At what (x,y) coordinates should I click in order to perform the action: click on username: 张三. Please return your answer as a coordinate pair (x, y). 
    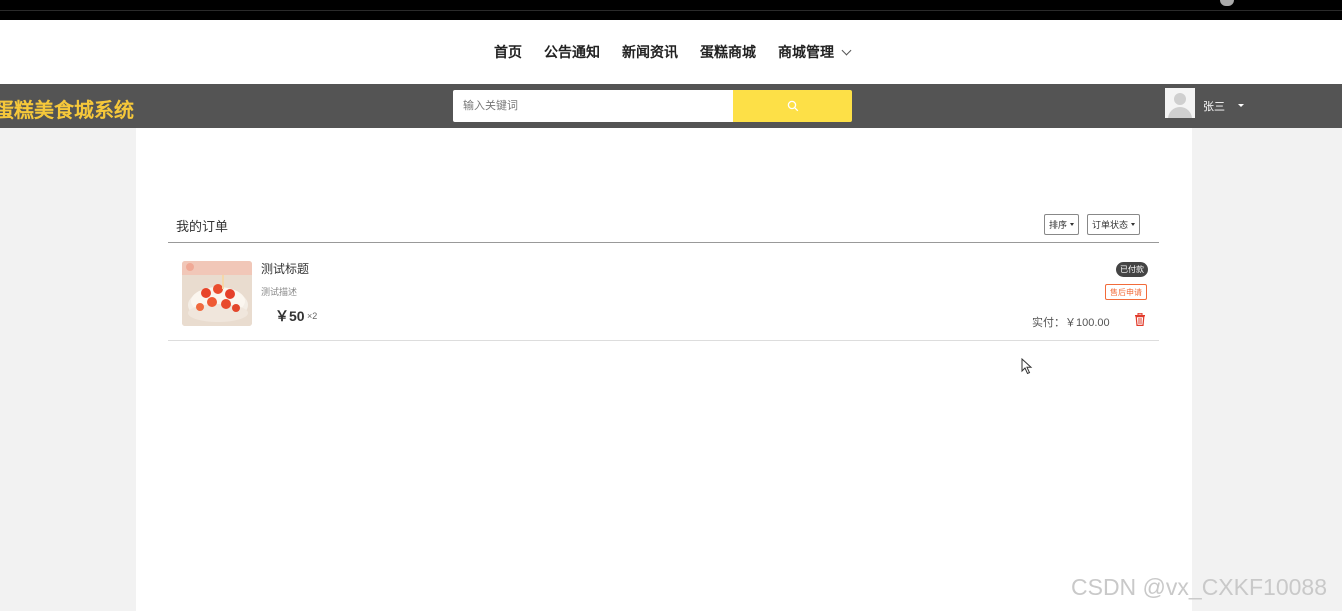
    Looking at the image, I should click on (1214, 106).